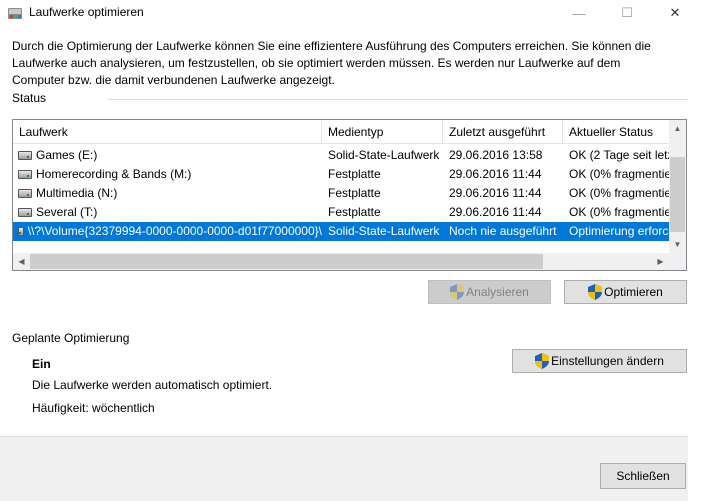 The height and width of the screenshot is (501, 708). Describe the element at coordinates (41, 364) in the screenshot. I see `scheduled-state: Ein` at that location.